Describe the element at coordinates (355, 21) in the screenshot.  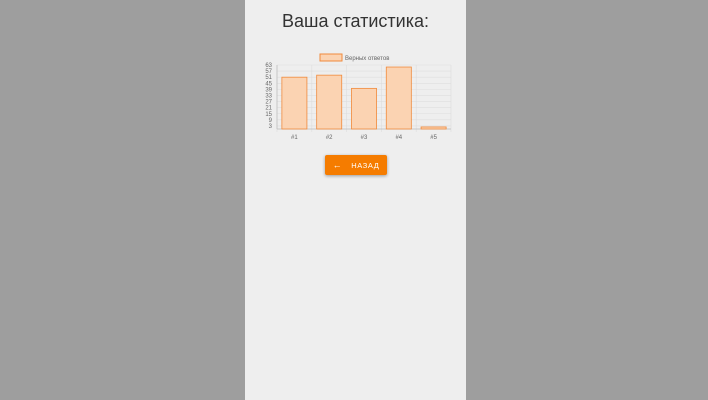
I see `page-title: Ваша статистика:` at that location.